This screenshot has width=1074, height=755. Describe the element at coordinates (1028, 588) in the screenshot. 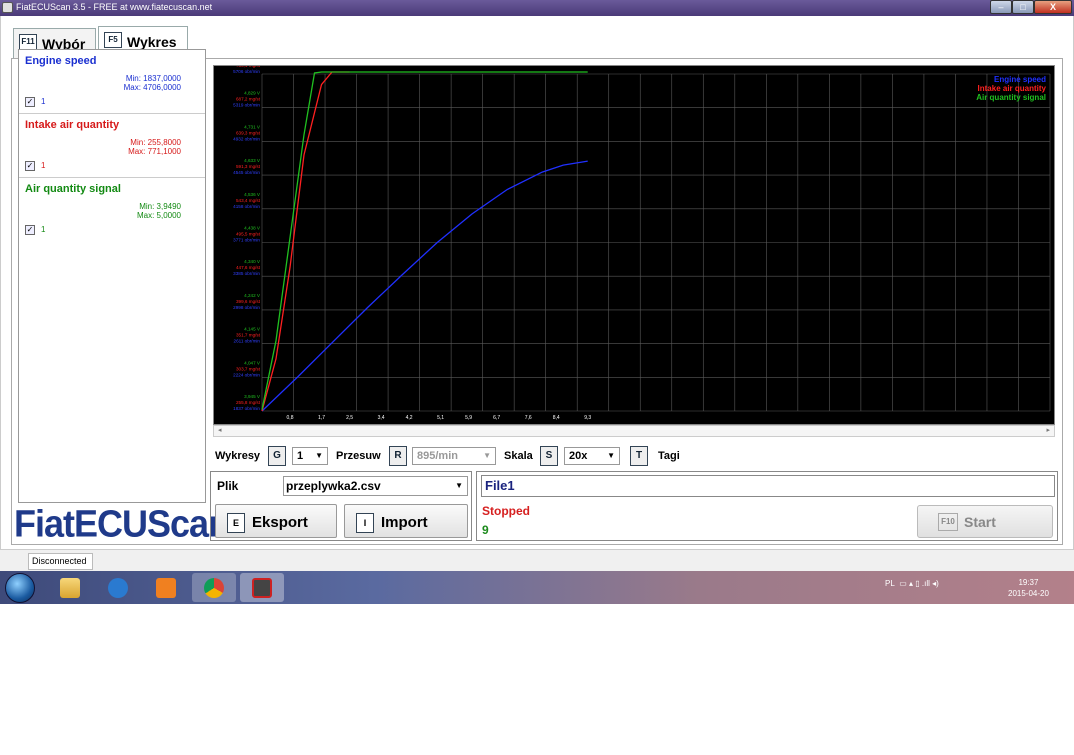

I see `clock: 19:37 2015-04-20` at that location.